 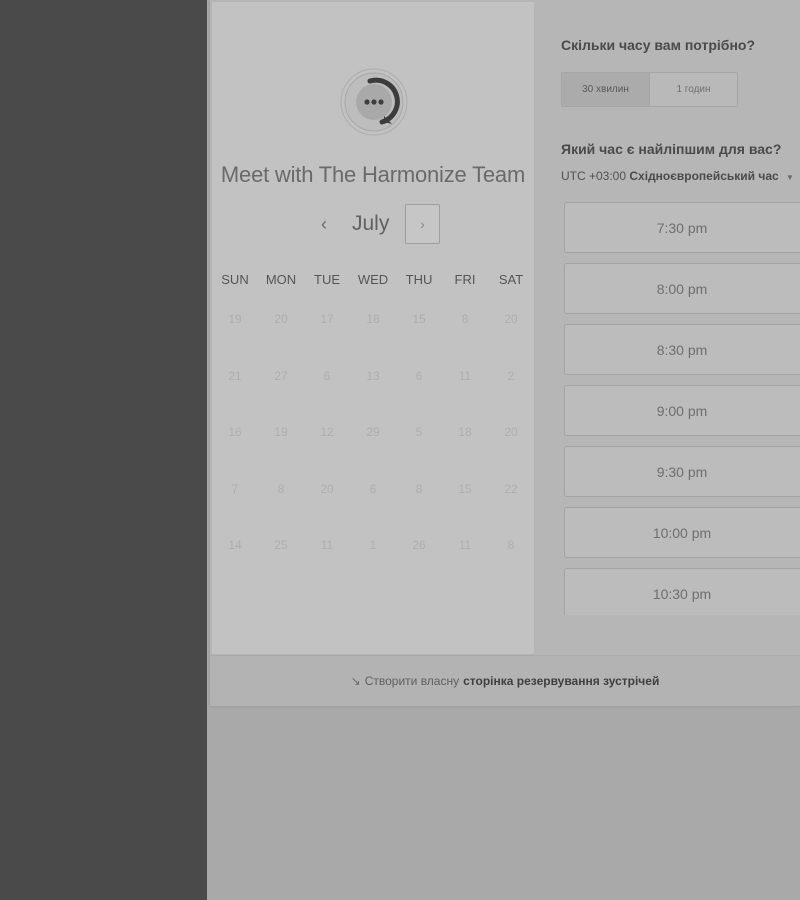 I want to click on time-slot-button: 10:00 pm, so click(x=682, y=532).